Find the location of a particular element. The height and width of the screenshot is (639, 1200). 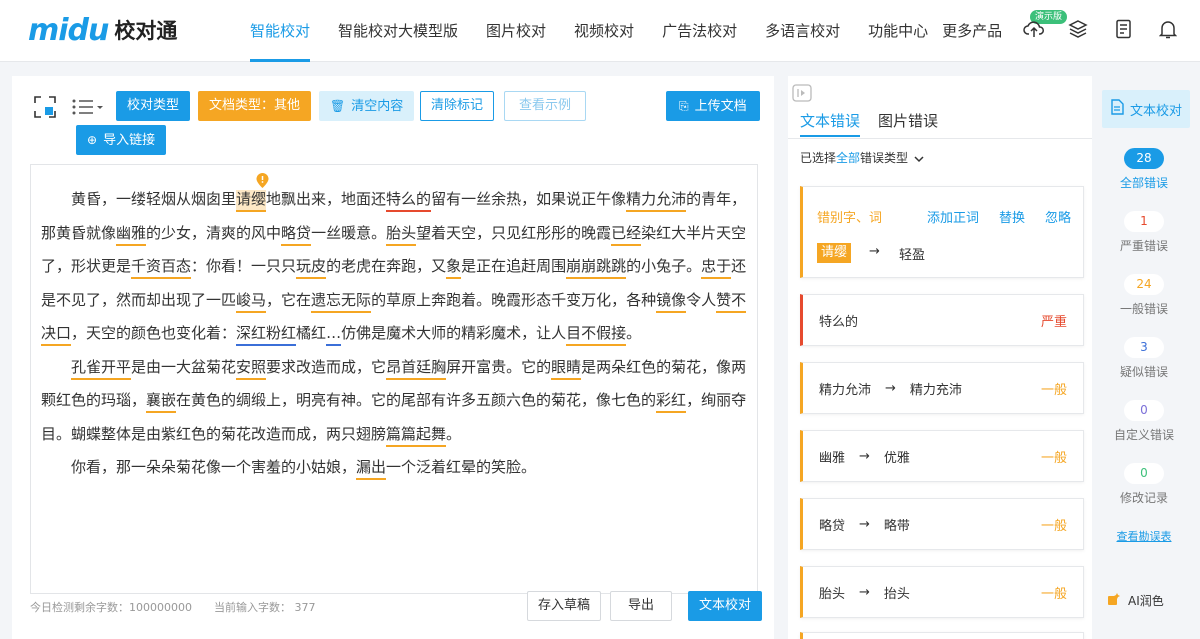

error-mark-suspect: 深红粉红 is located at coordinates (266, 335).